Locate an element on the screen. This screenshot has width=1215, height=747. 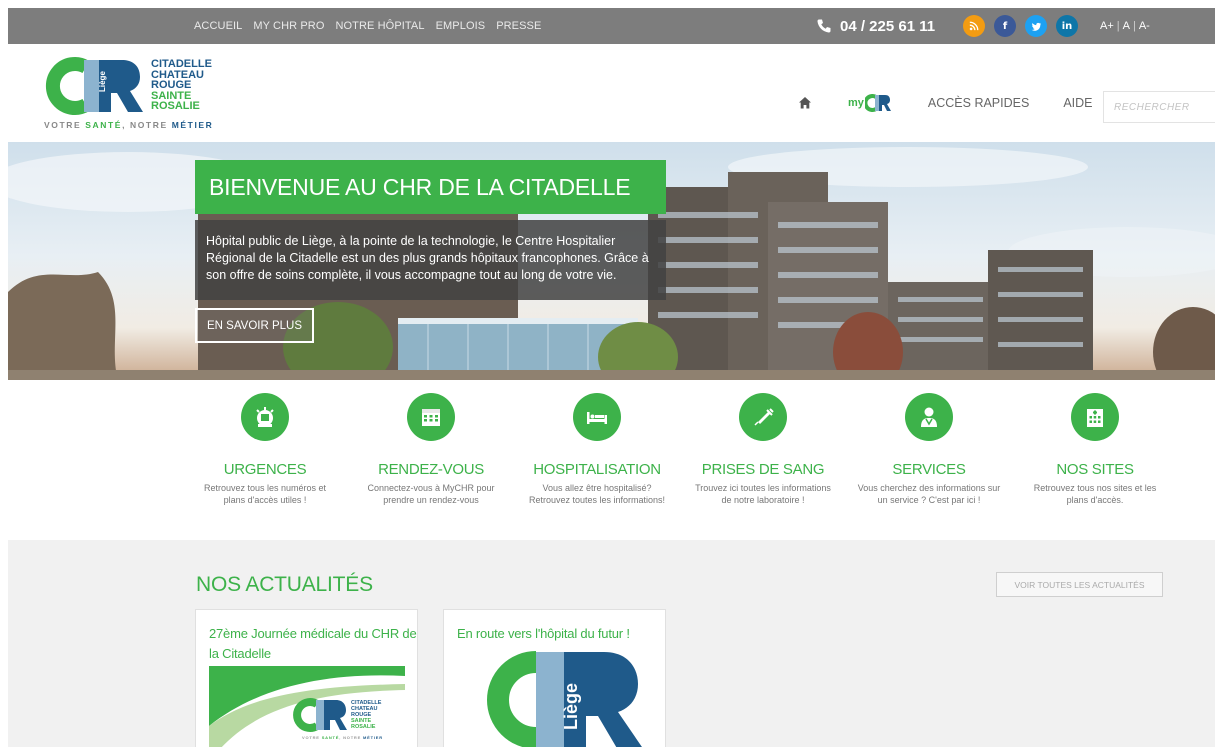
news-card: En route vers l'hôpital du futur ! Liège is located at coordinates (554, 678).